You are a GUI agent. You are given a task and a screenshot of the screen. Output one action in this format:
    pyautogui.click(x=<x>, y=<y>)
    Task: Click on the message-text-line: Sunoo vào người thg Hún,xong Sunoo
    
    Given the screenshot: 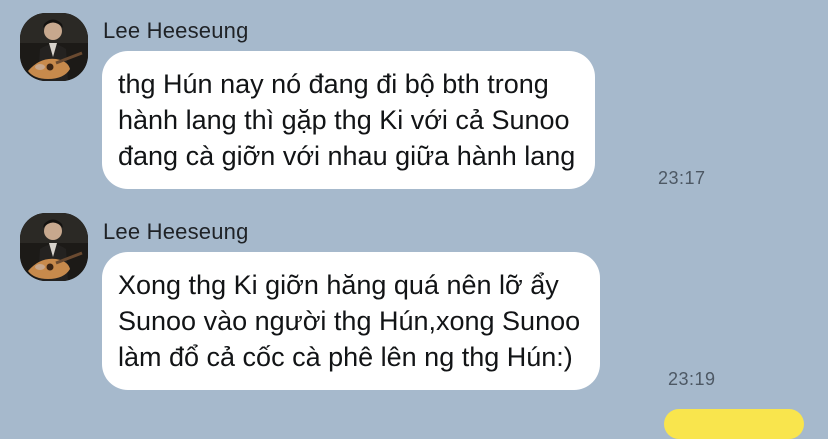 What is the action you would take?
    pyautogui.click(x=349, y=321)
    